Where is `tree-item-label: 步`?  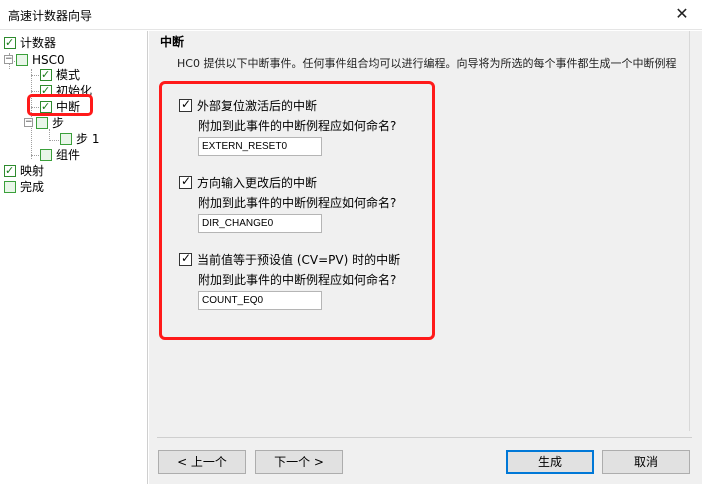 tree-item-label: 步 is located at coordinates (58, 123).